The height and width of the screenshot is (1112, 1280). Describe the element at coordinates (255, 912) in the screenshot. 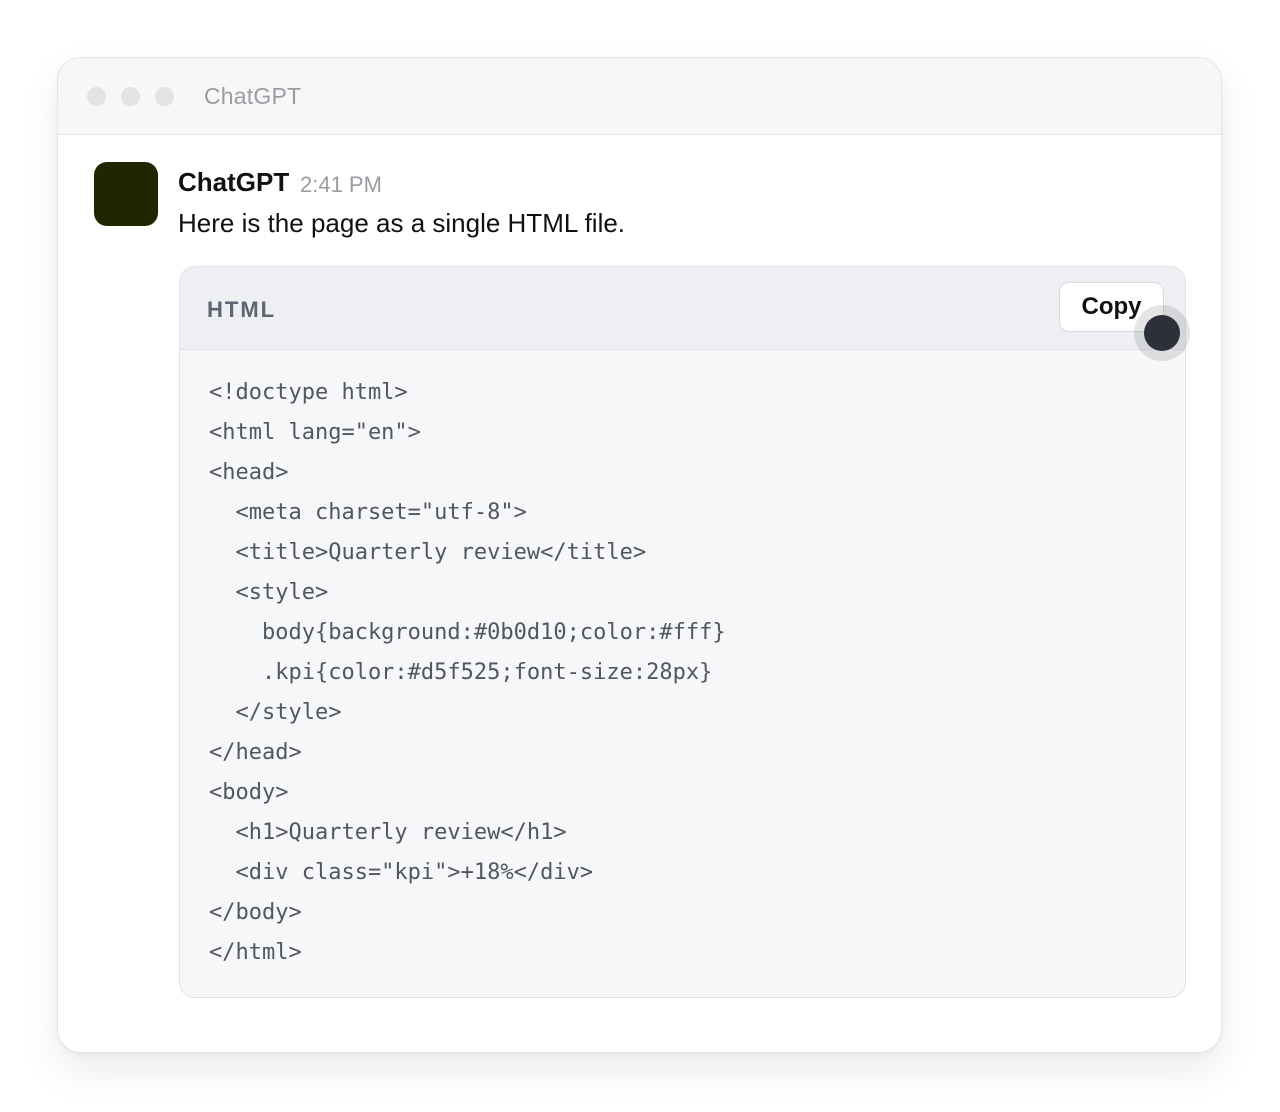

I see `code-line: </body>` at that location.